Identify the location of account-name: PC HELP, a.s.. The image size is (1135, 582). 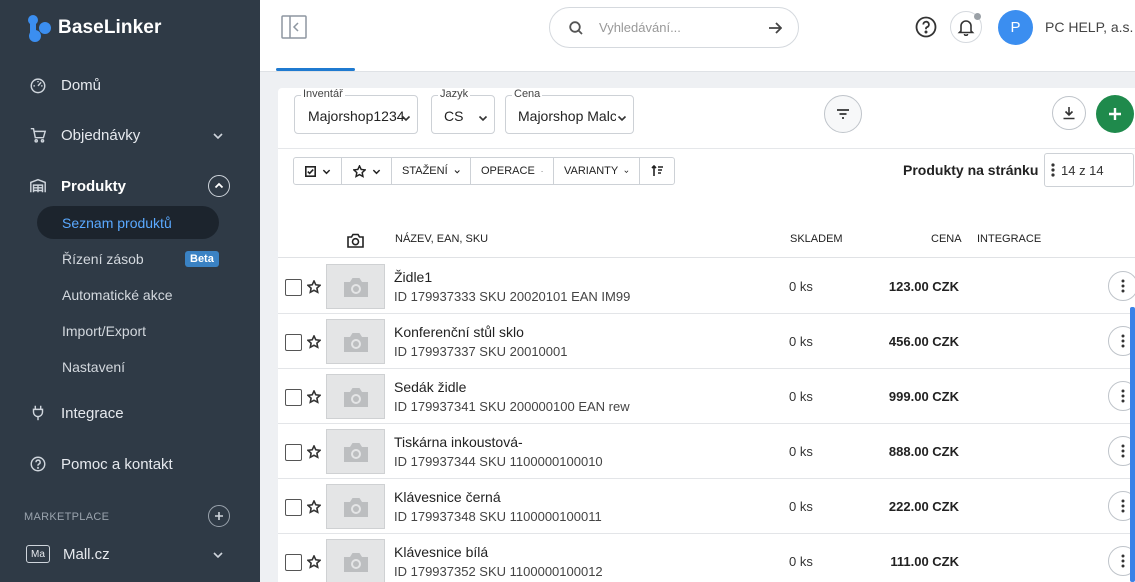
(1089, 27).